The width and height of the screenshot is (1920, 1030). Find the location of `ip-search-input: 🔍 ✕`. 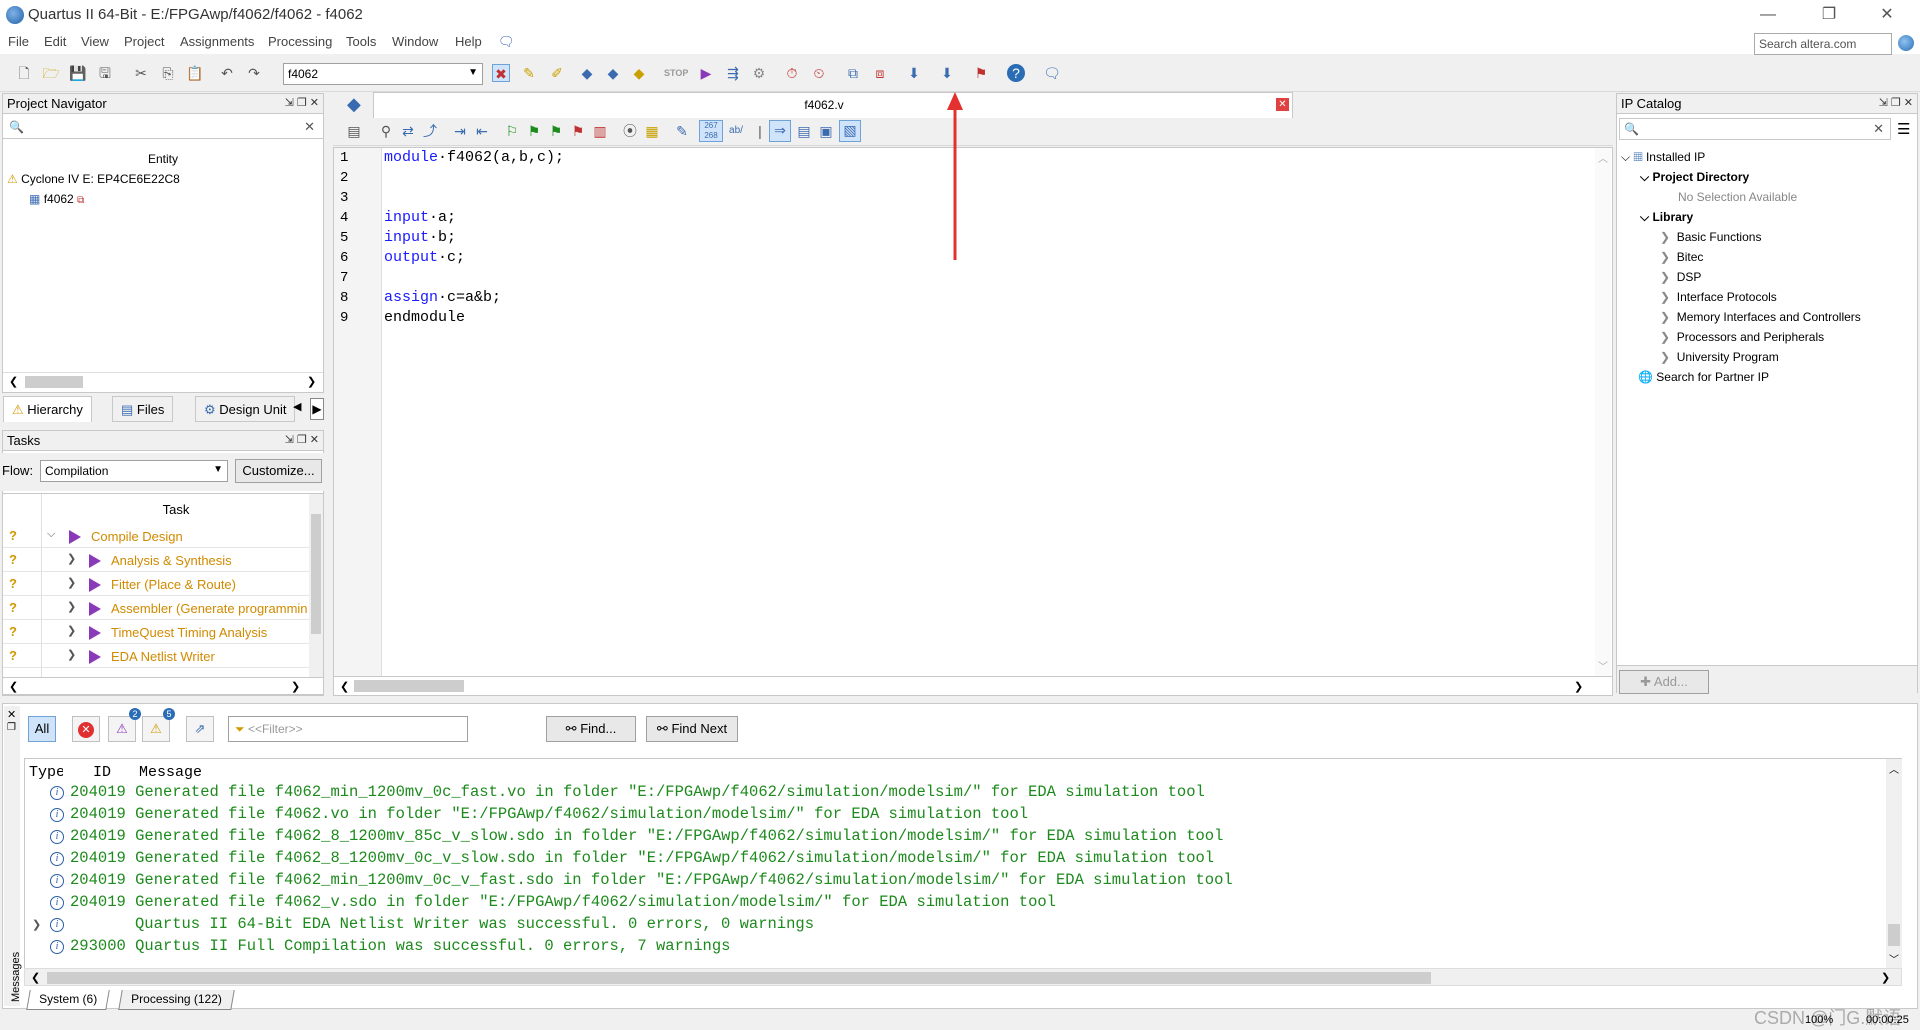

ip-search-input: 🔍 ✕ is located at coordinates (1755, 129).